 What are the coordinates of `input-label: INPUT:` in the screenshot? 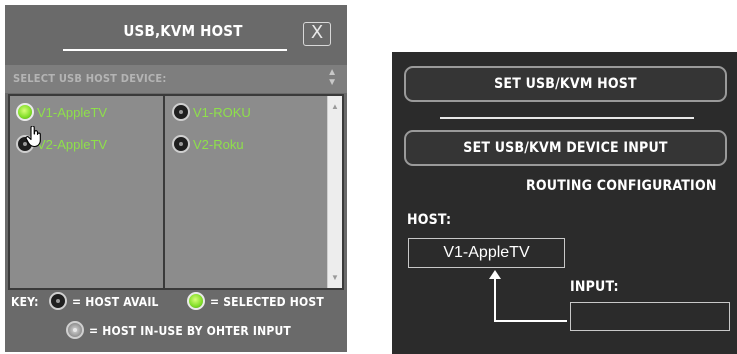 It's located at (594, 287).